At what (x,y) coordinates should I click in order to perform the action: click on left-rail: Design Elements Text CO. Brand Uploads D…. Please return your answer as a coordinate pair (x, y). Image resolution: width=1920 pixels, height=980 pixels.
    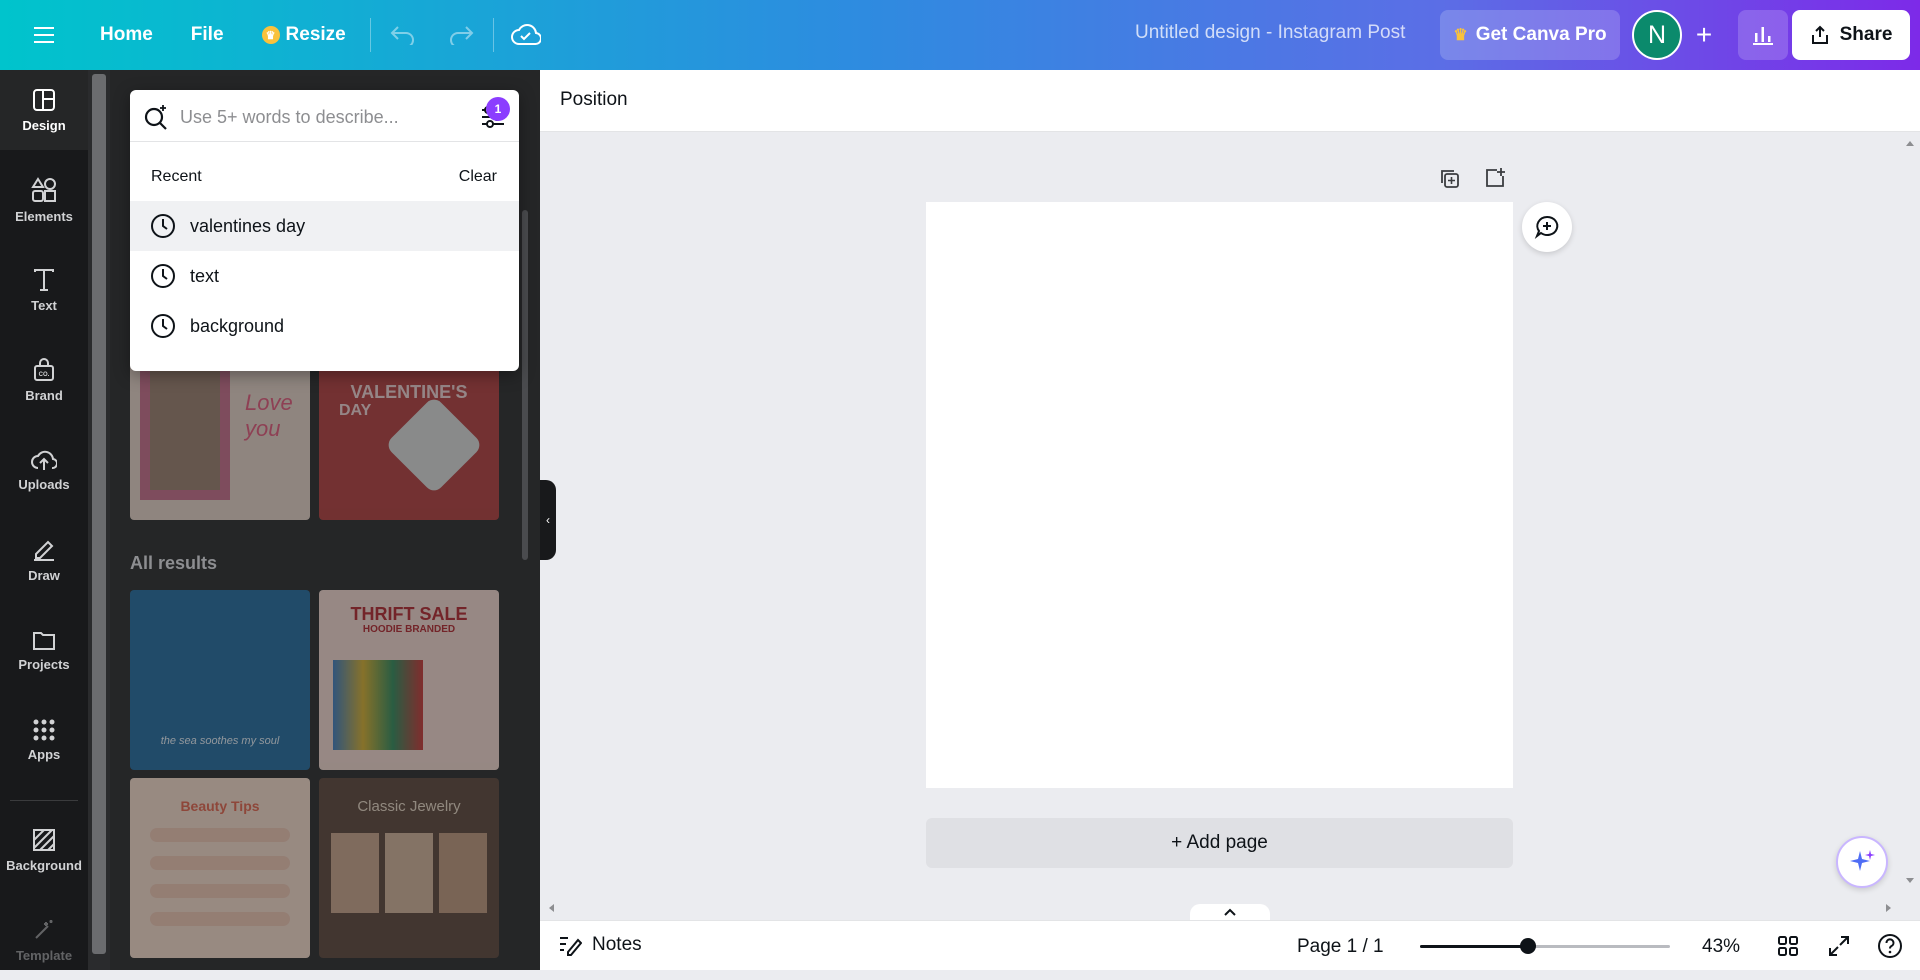
    Looking at the image, I should click on (44, 520).